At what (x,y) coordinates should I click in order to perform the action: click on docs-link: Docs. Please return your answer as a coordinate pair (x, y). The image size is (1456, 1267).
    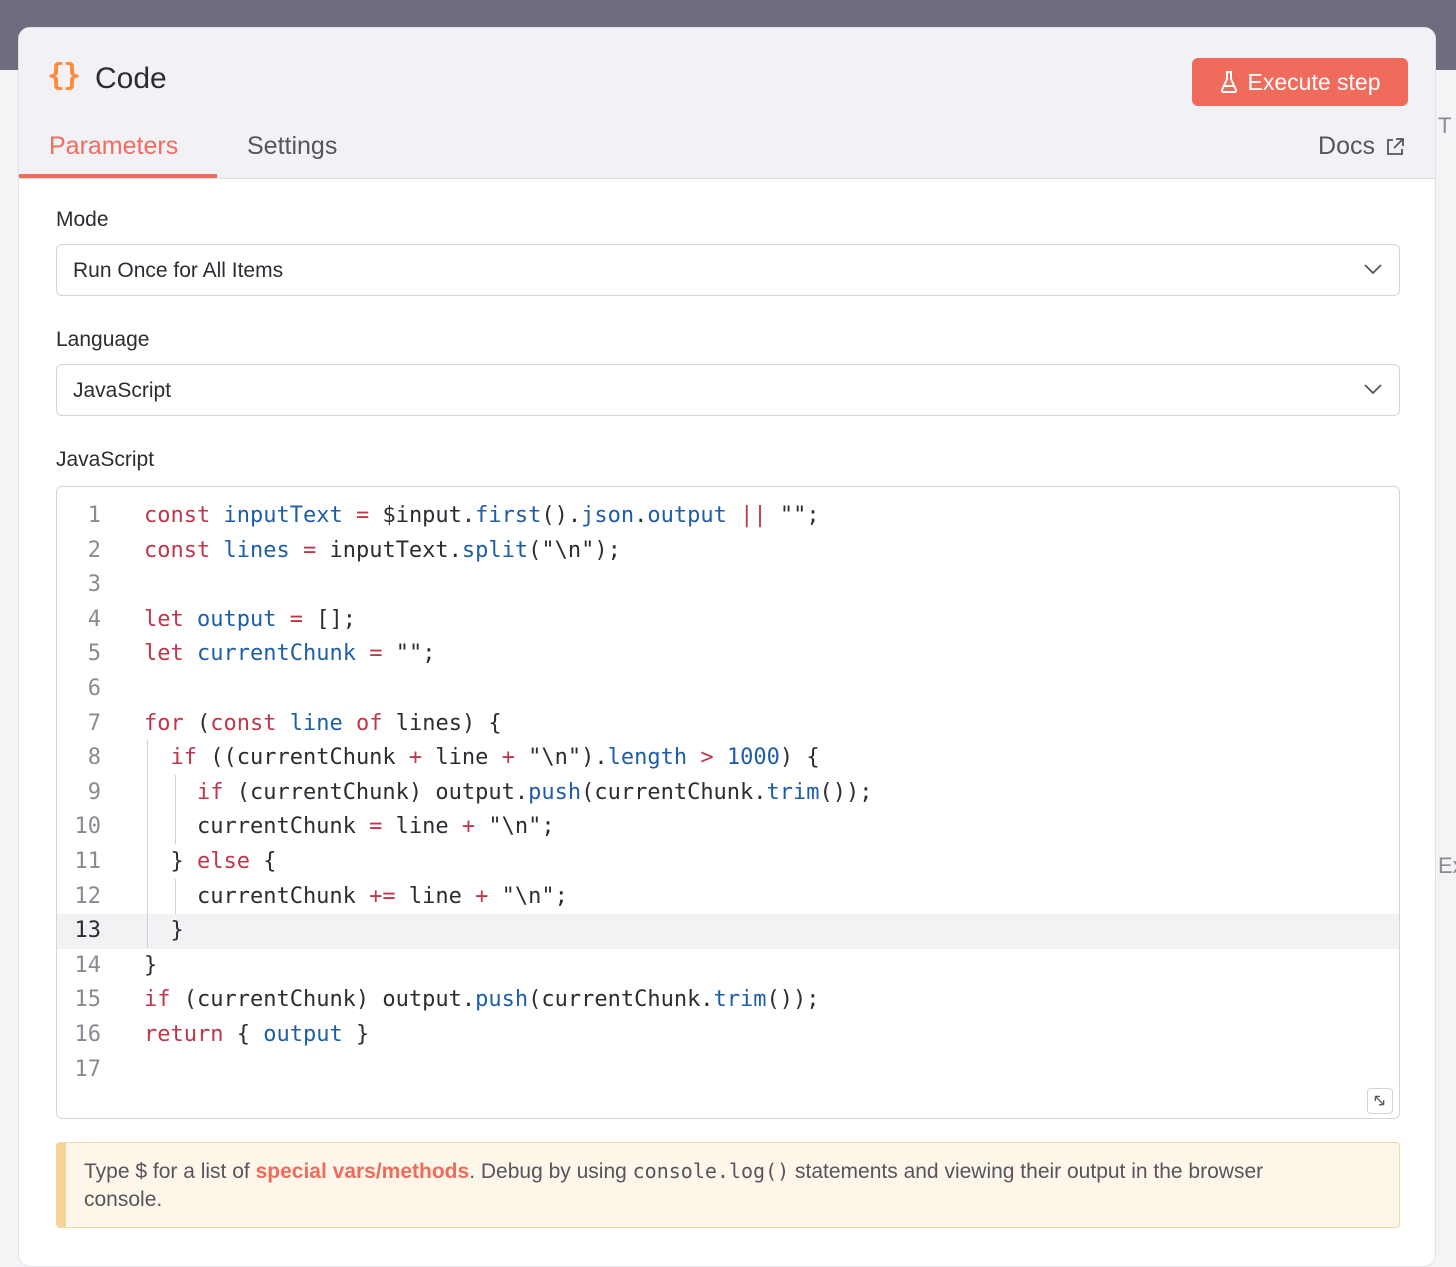
    Looking at the image, I should click on (1361, 146).